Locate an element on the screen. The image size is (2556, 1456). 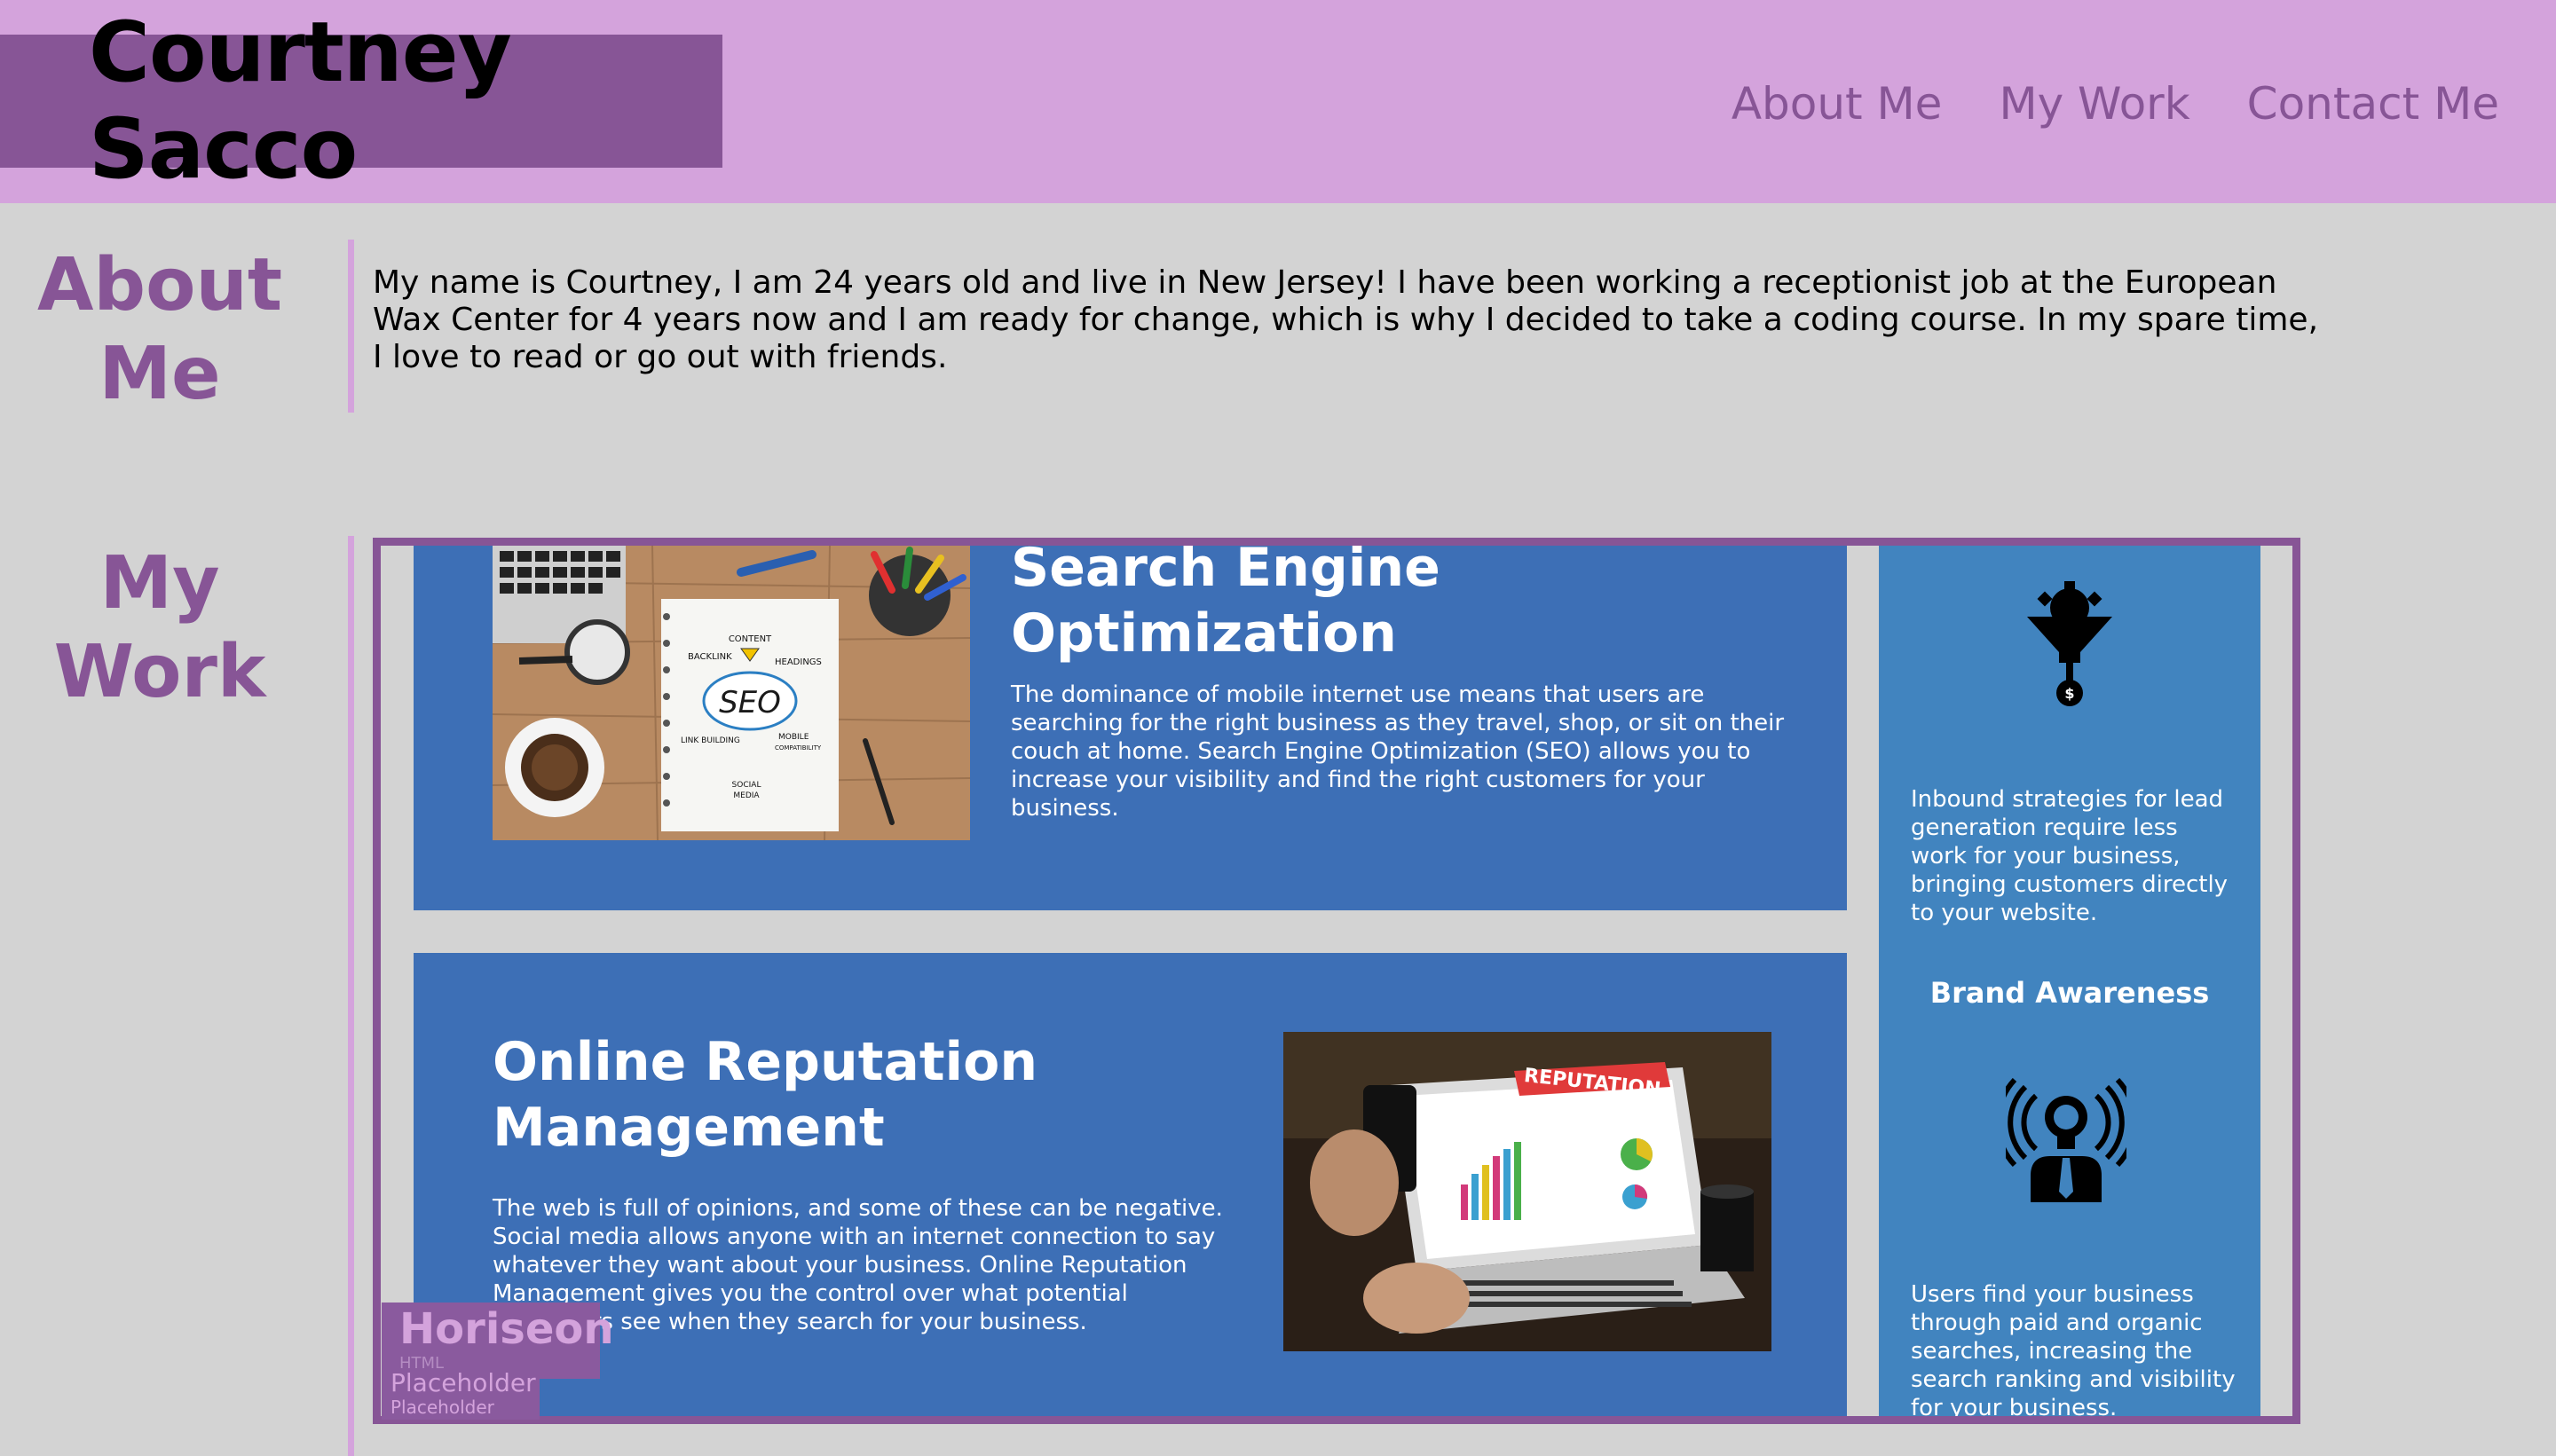
orm-title-line1: Online Reputation is located at coordinates (765, 1062).